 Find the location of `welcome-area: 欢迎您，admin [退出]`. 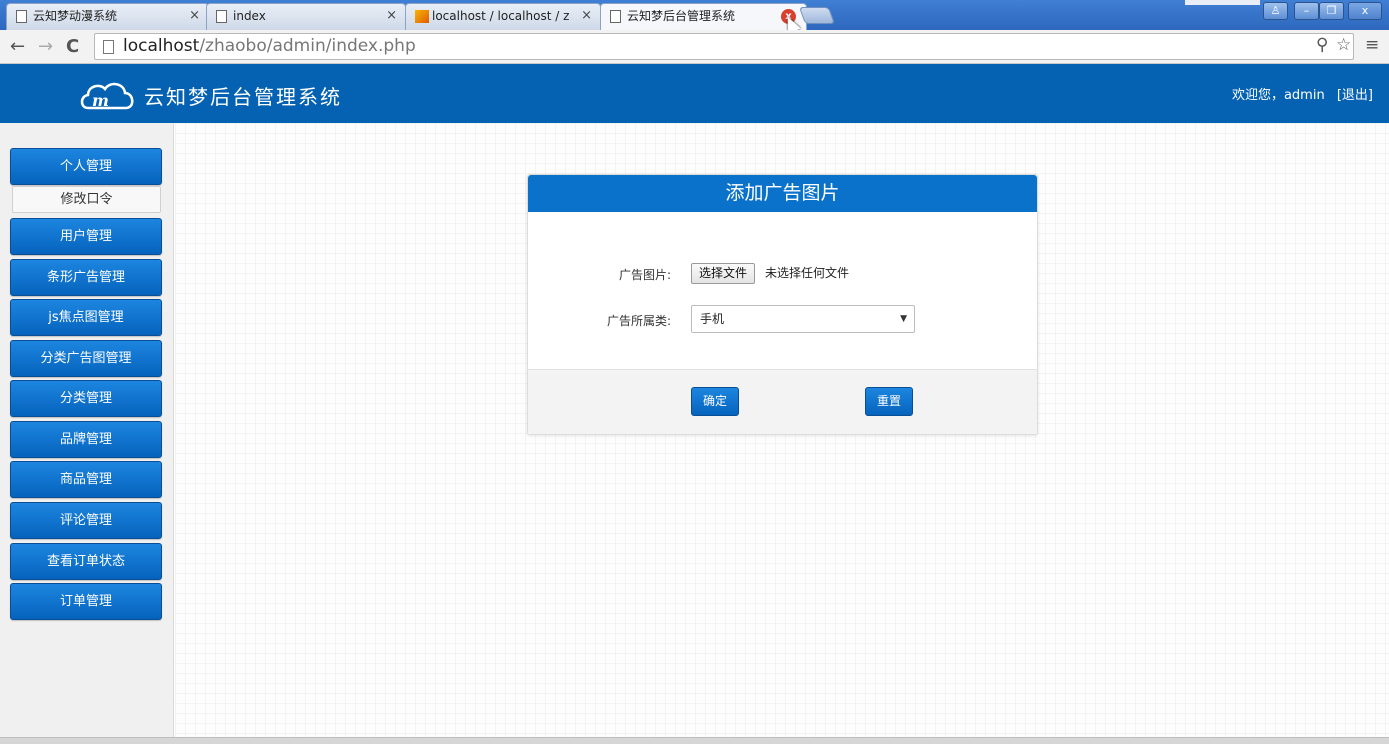

welcome-area: 欢迎您，admin [退出] is located at coordinates (1302, 93).